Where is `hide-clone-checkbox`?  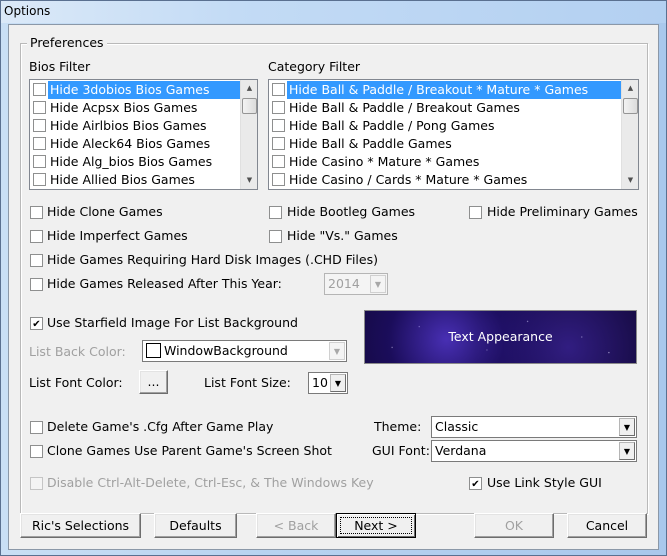
hide-clone-checkbox is located at coordinates (36, 212).